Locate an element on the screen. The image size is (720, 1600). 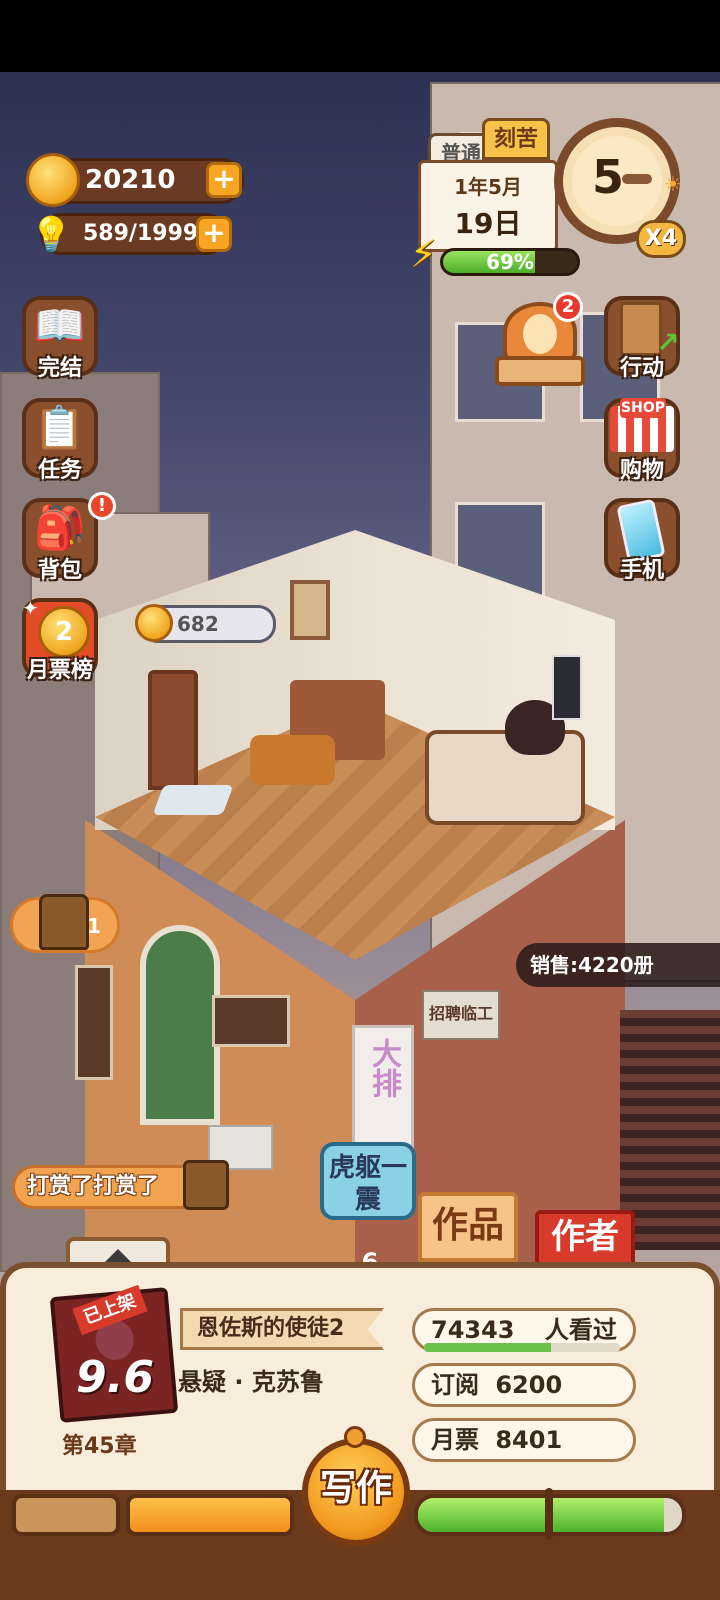
inspiration-value: 589/1999 is located at coordinates (141, 233).